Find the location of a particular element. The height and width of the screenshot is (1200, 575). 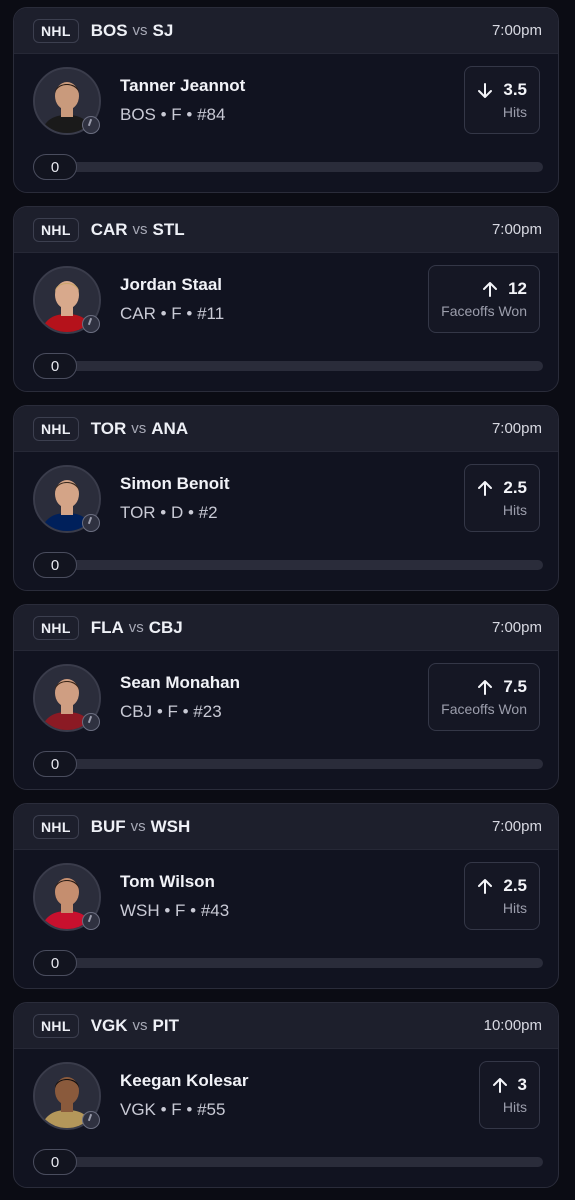

team-a: VGK is located at coordinates (109, 1025).